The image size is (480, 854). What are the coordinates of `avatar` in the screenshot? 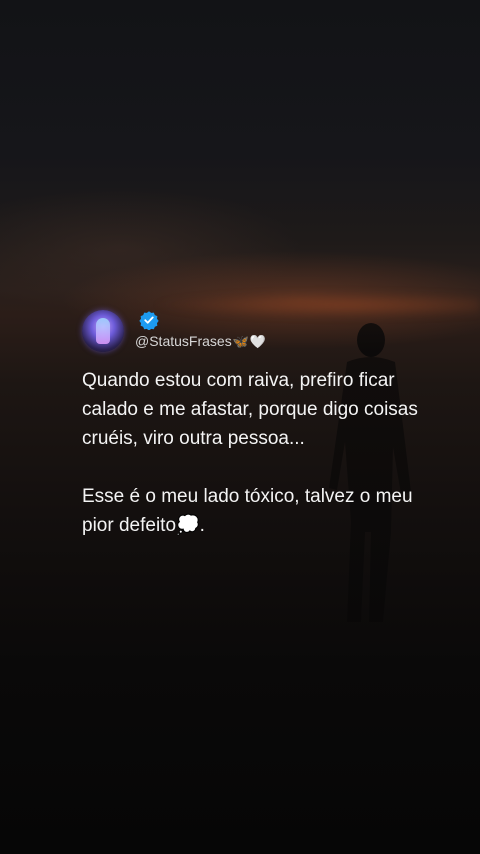 It's located at (103, 331).